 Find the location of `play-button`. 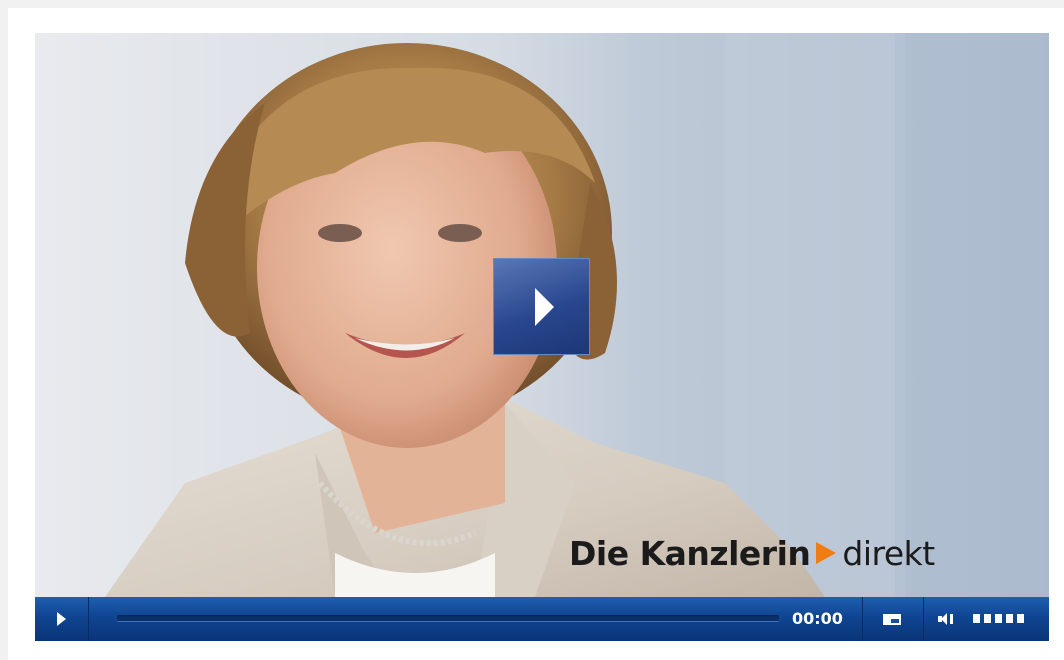

play-button is located at coordinates (62, 619).